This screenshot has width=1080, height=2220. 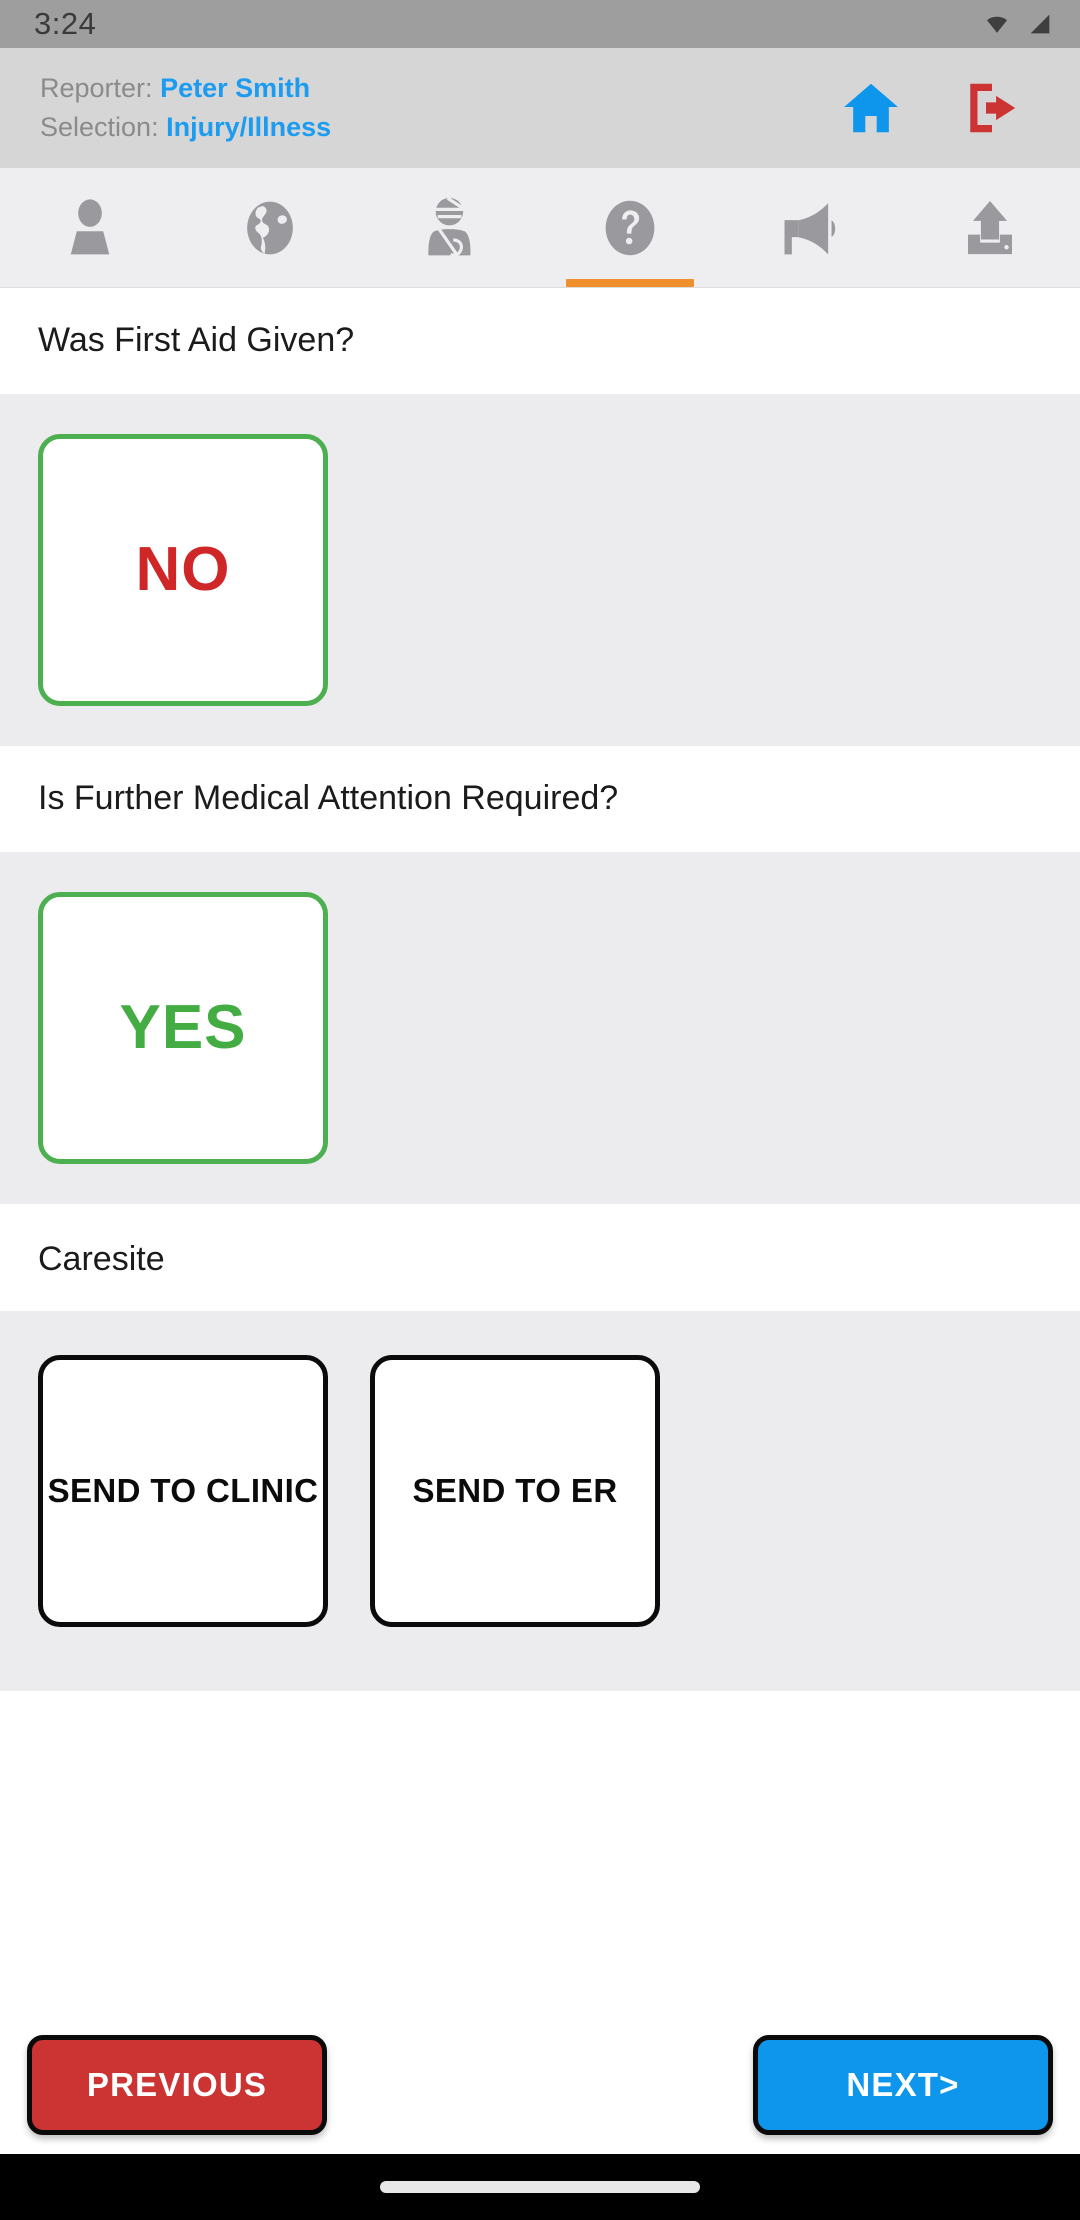 I want to click on status-bar: 3:24, so click(x=540, y=24).